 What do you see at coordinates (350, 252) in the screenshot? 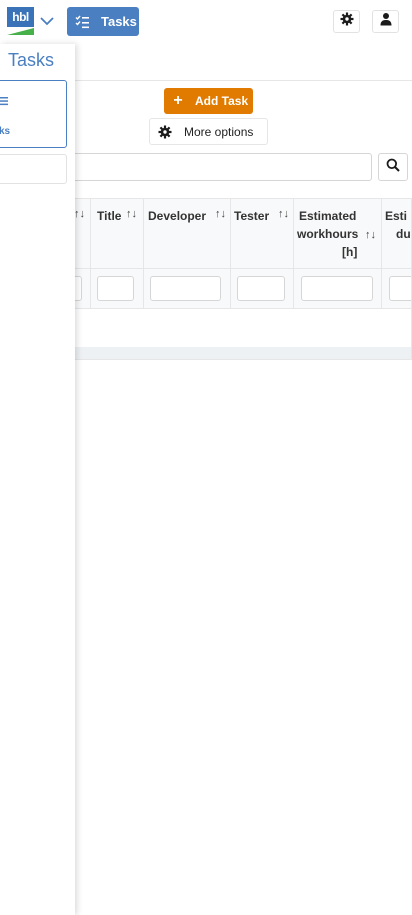
I see `column-label-line3: [h]` at bounding box center [350, 252].